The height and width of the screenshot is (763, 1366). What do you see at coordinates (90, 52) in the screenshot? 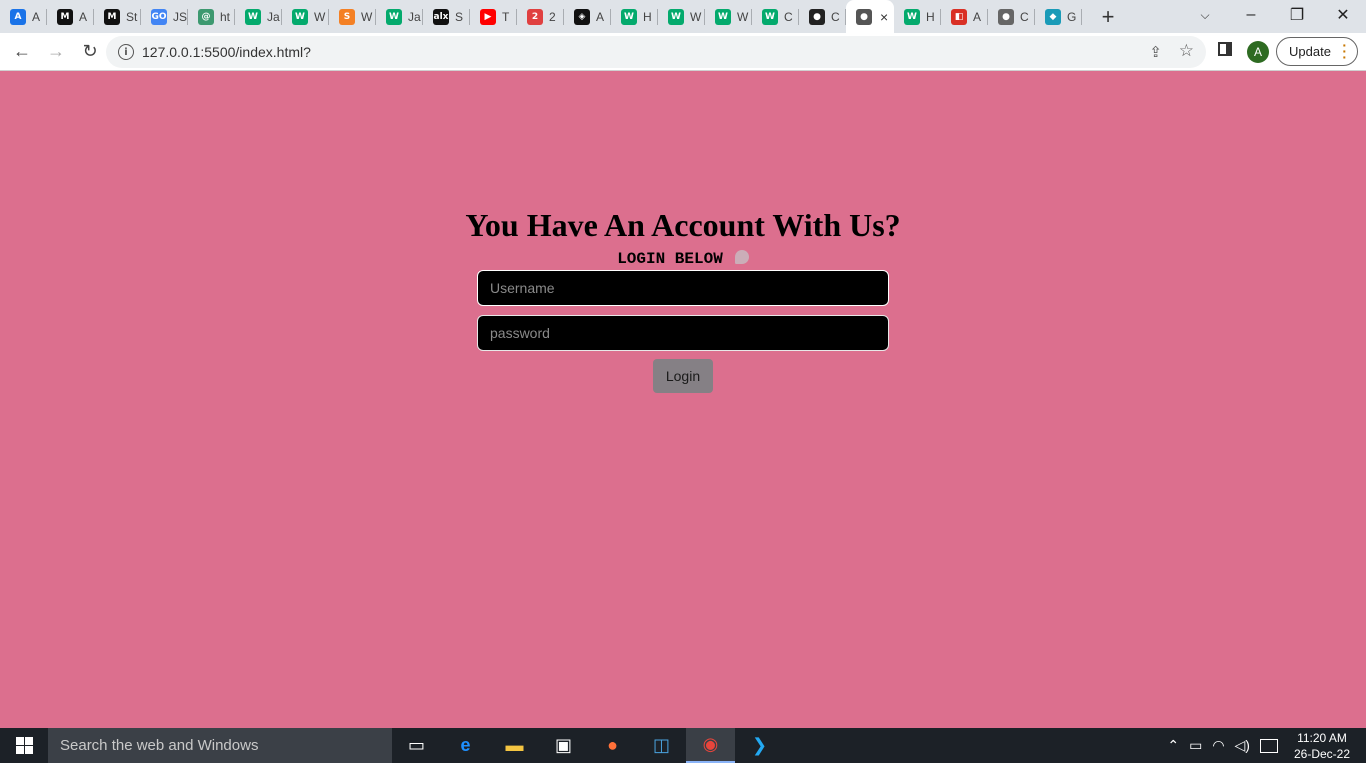
I see `reload-icon: ↻` at bounding box center [90, 52].